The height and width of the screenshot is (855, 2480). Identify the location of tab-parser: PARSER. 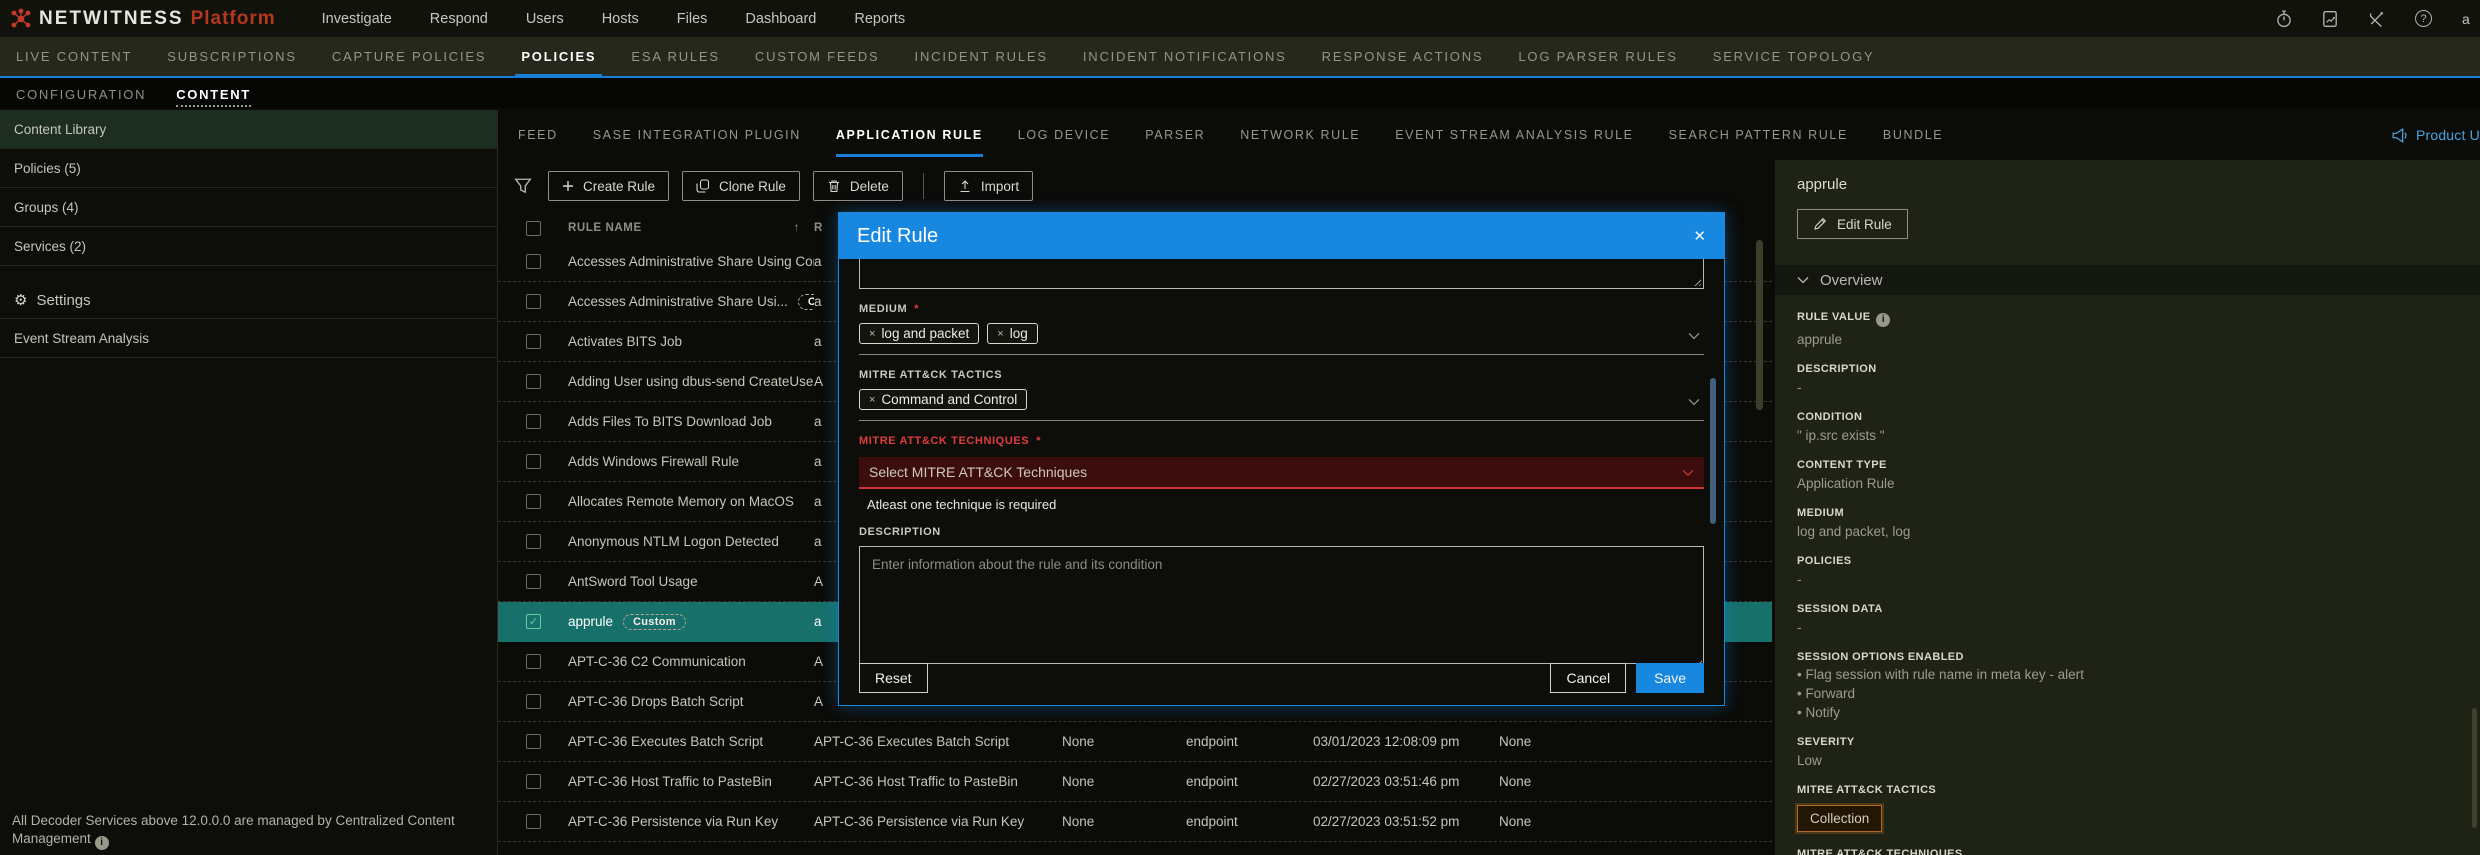
(1175, 135).